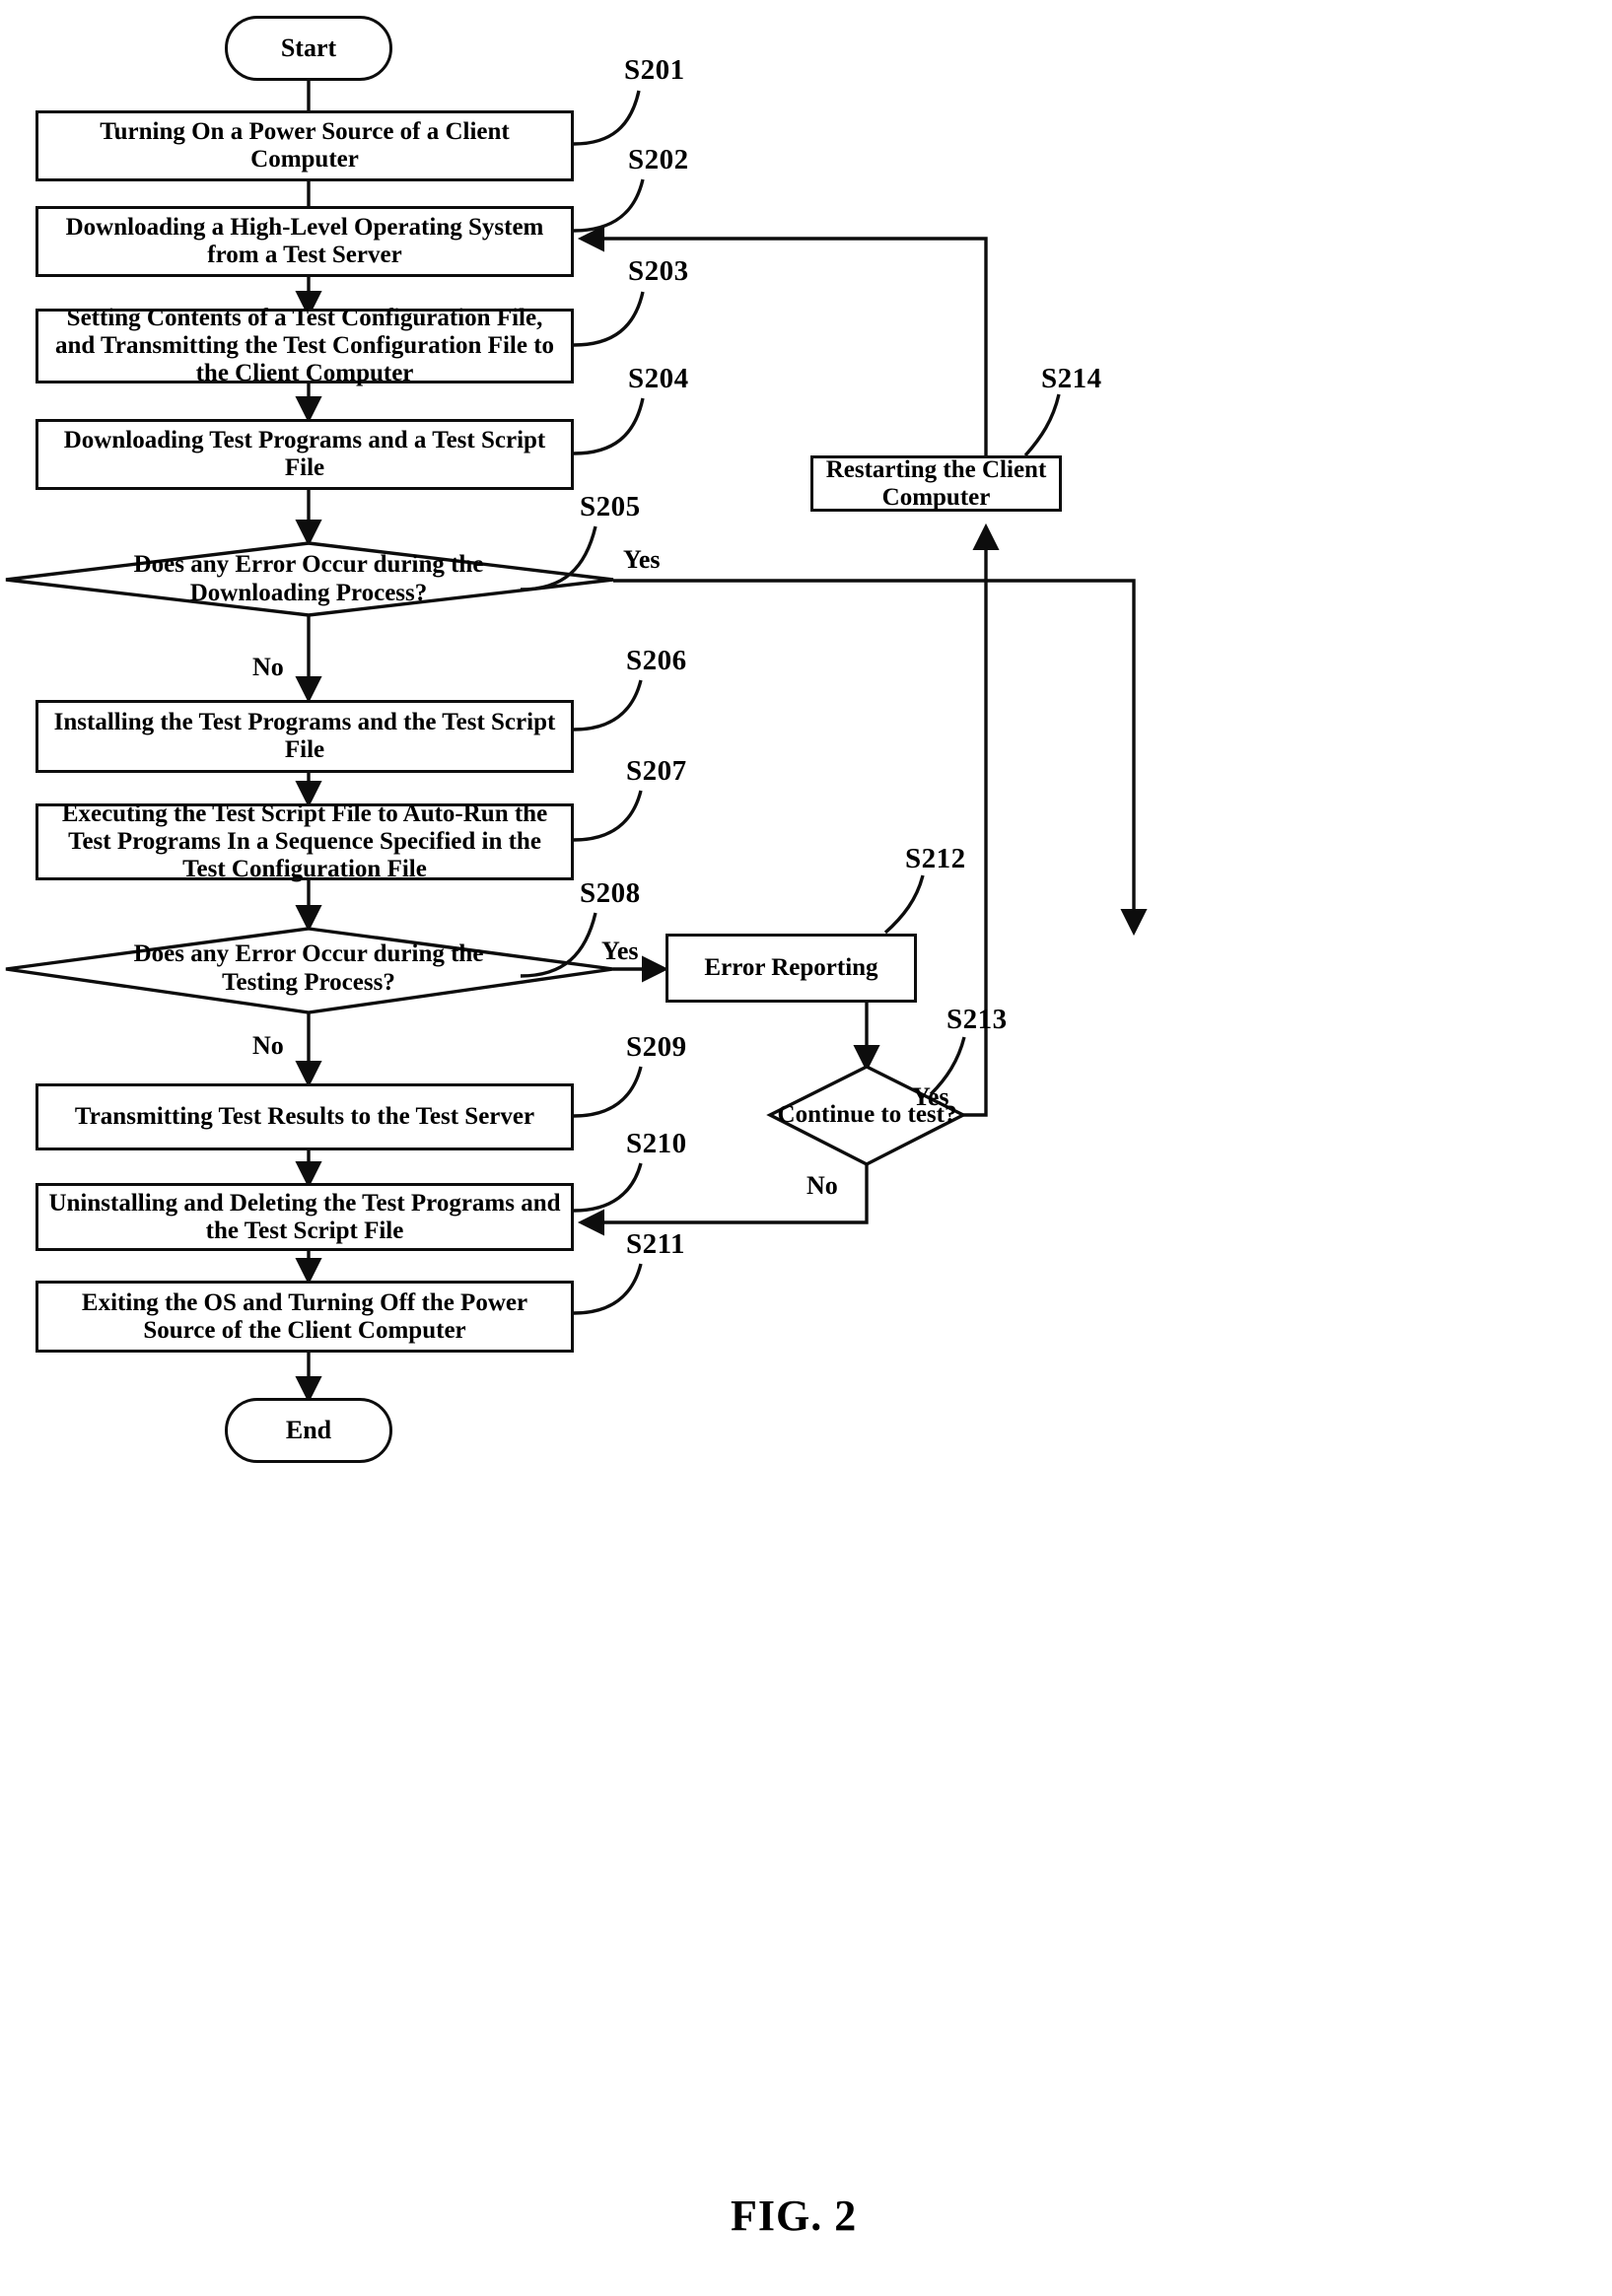  What do you see at coordinates (558, 558) in the screenshot?
I see `leader-s205` at bounding box center [558, 558].